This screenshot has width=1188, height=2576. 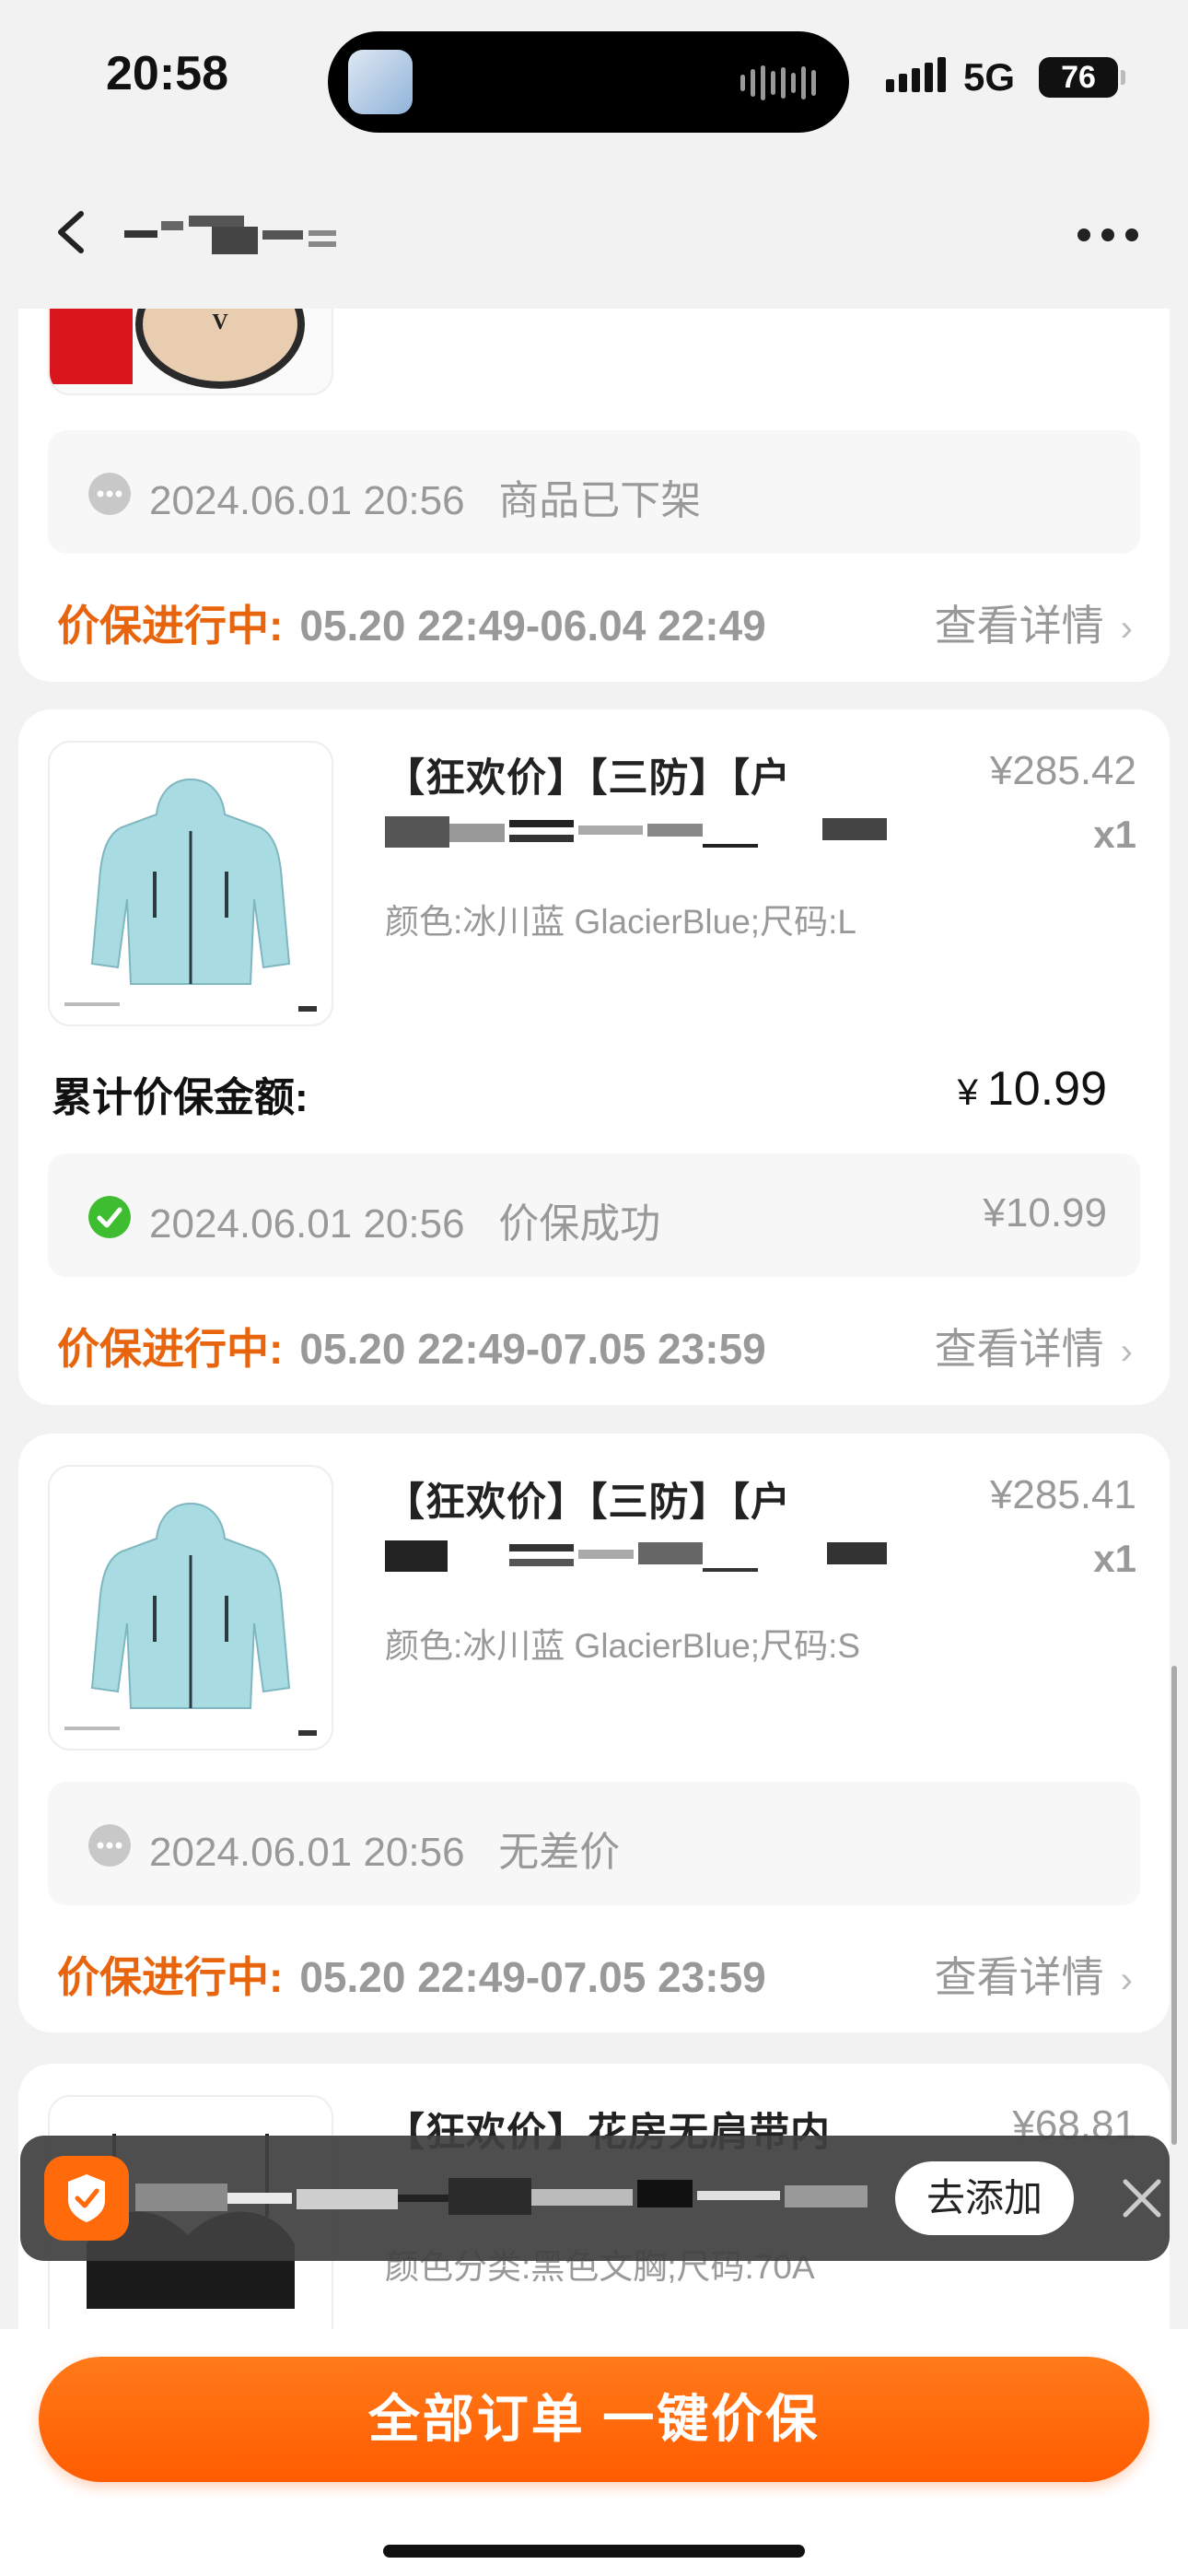 I want to click on audio-wave-icon, so click(x=778, y=82).